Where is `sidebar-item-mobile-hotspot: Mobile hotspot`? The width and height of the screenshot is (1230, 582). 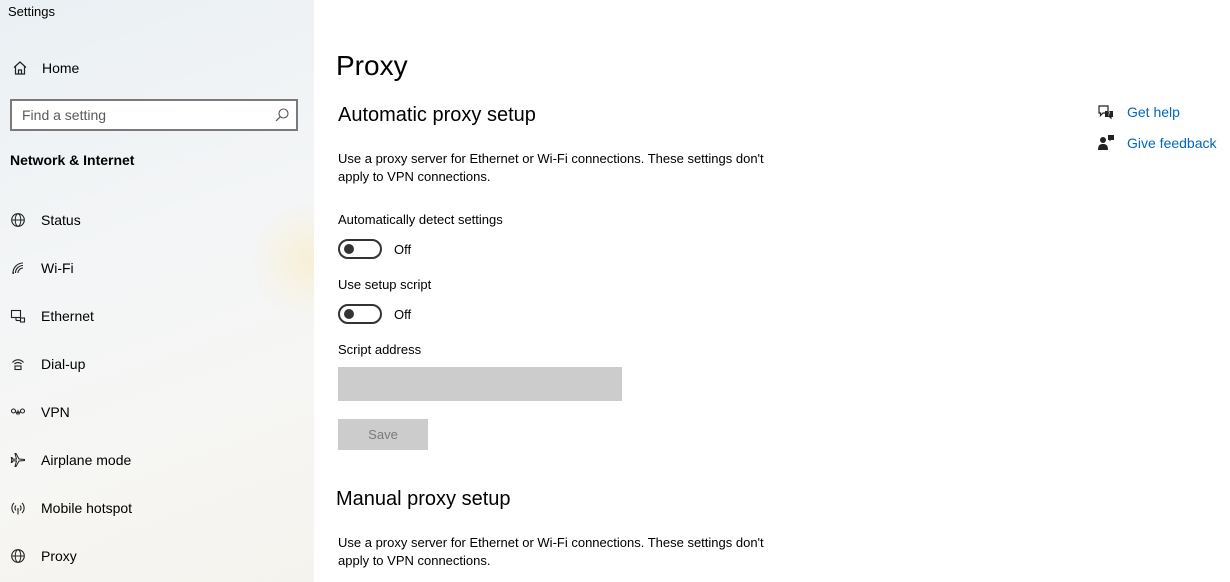
sidebar-item-mobile-hotspot: Mobile hotspot is located at coordinates (157, 508).